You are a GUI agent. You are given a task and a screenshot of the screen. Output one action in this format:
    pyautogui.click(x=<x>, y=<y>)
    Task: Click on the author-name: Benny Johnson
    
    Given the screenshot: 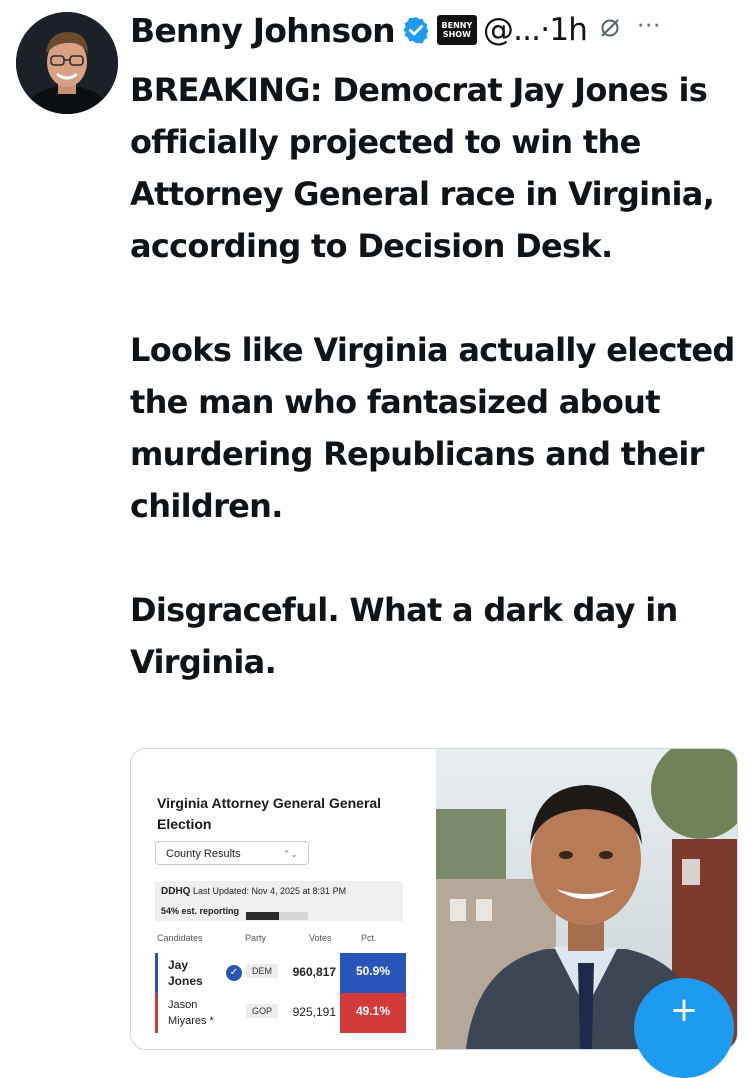 What is the action you would take?
    pyautogui.click(x=263, y=30)
    